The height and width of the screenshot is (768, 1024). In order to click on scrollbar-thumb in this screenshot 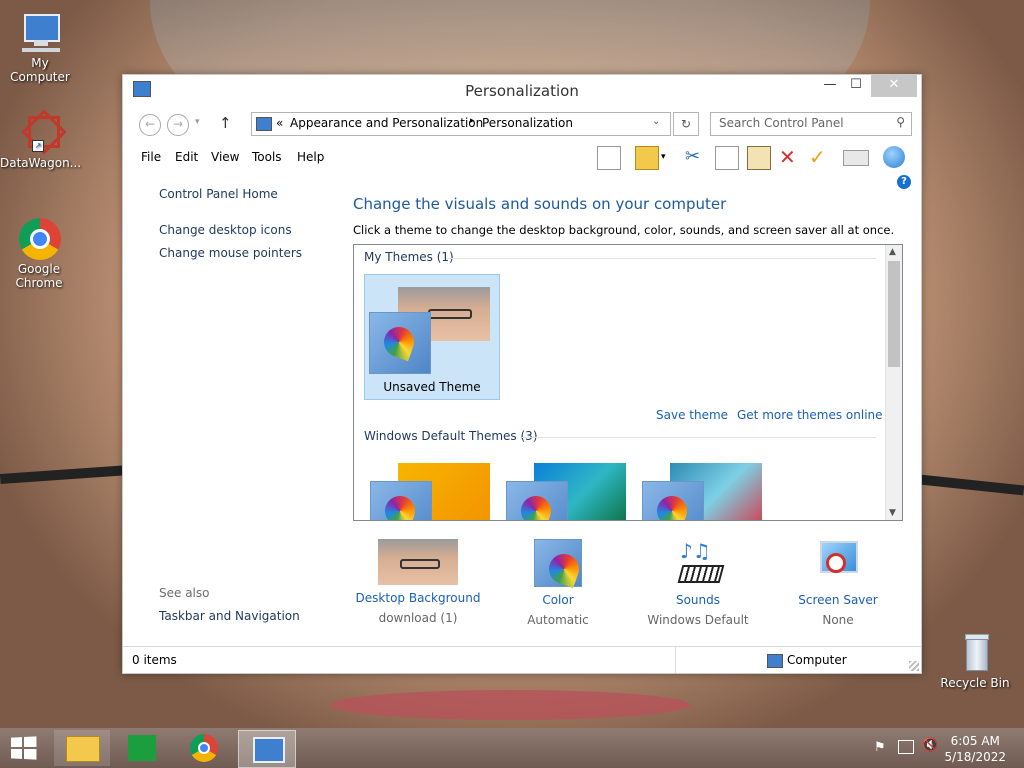, I will do `click(894, 314)`.